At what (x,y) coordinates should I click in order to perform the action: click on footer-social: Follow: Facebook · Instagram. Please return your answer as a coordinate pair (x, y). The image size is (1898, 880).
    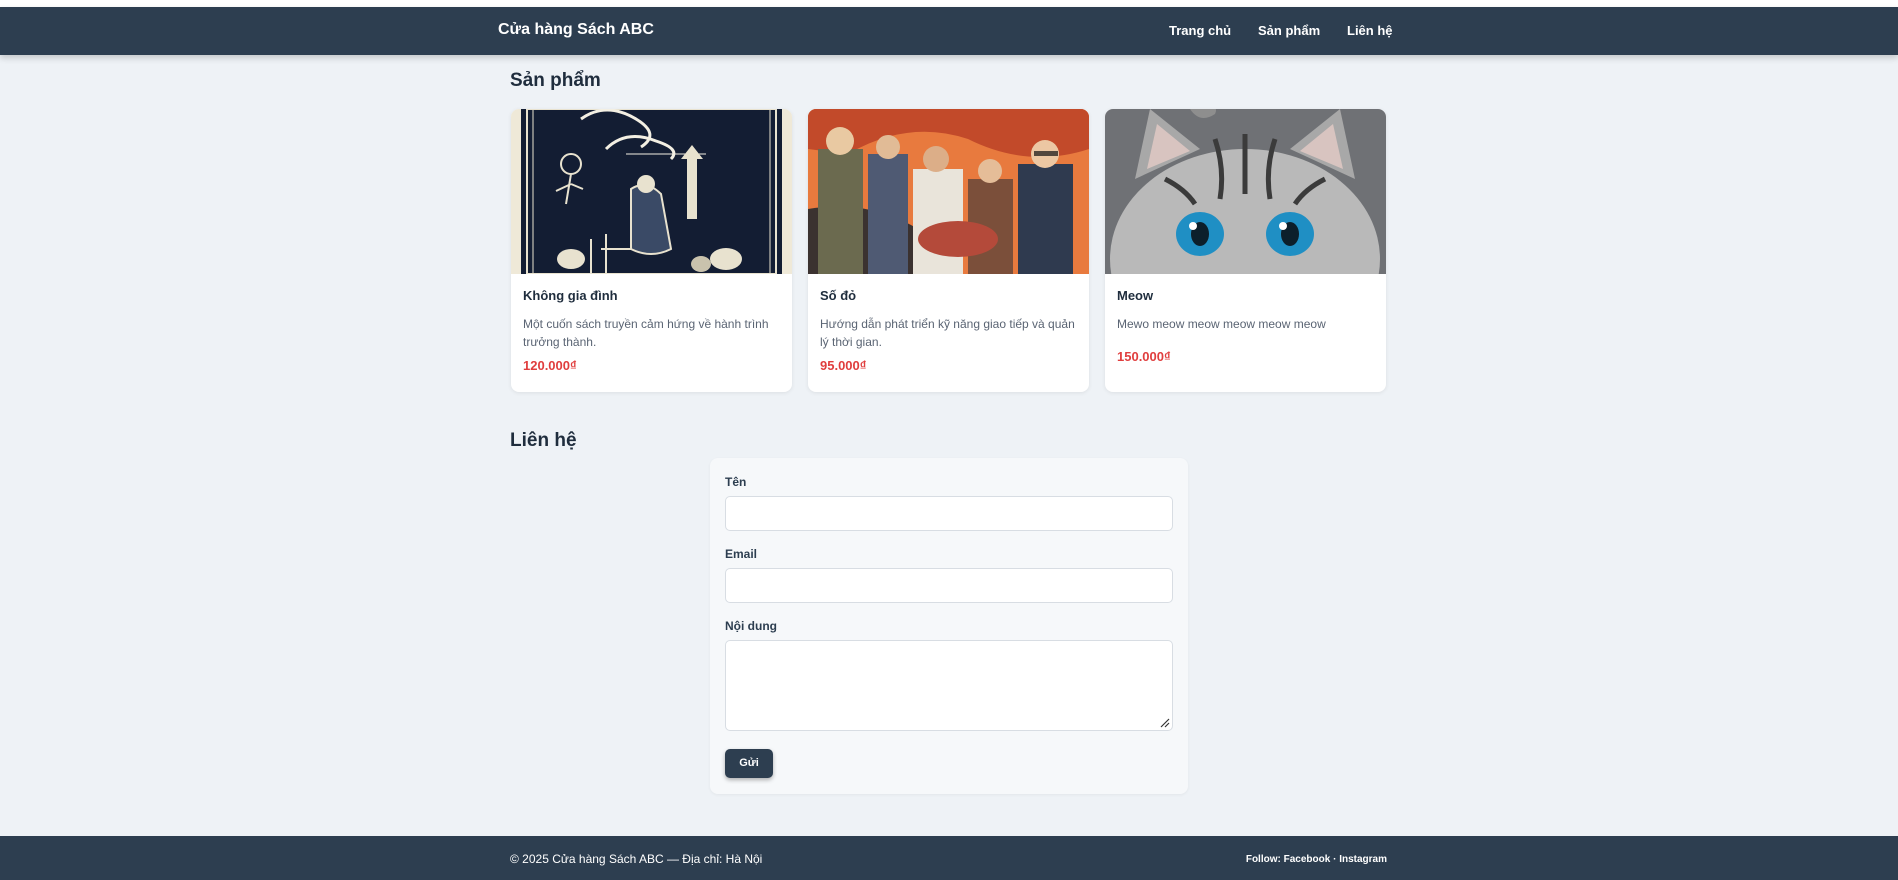
    Looking at the image, I should click on (1316, 859).